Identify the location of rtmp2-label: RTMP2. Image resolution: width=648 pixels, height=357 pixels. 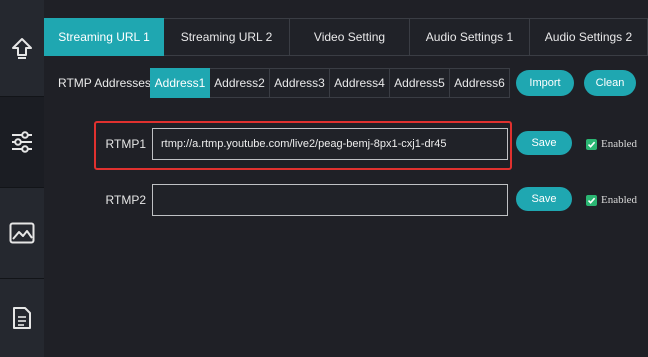
(125, 200).